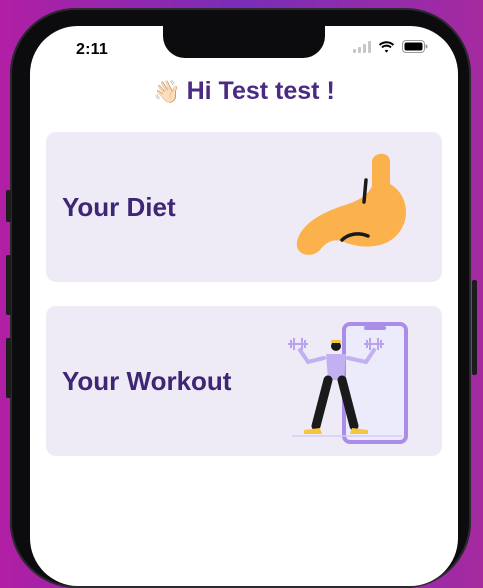  I want to click on signal-icon, so click(362, 49).